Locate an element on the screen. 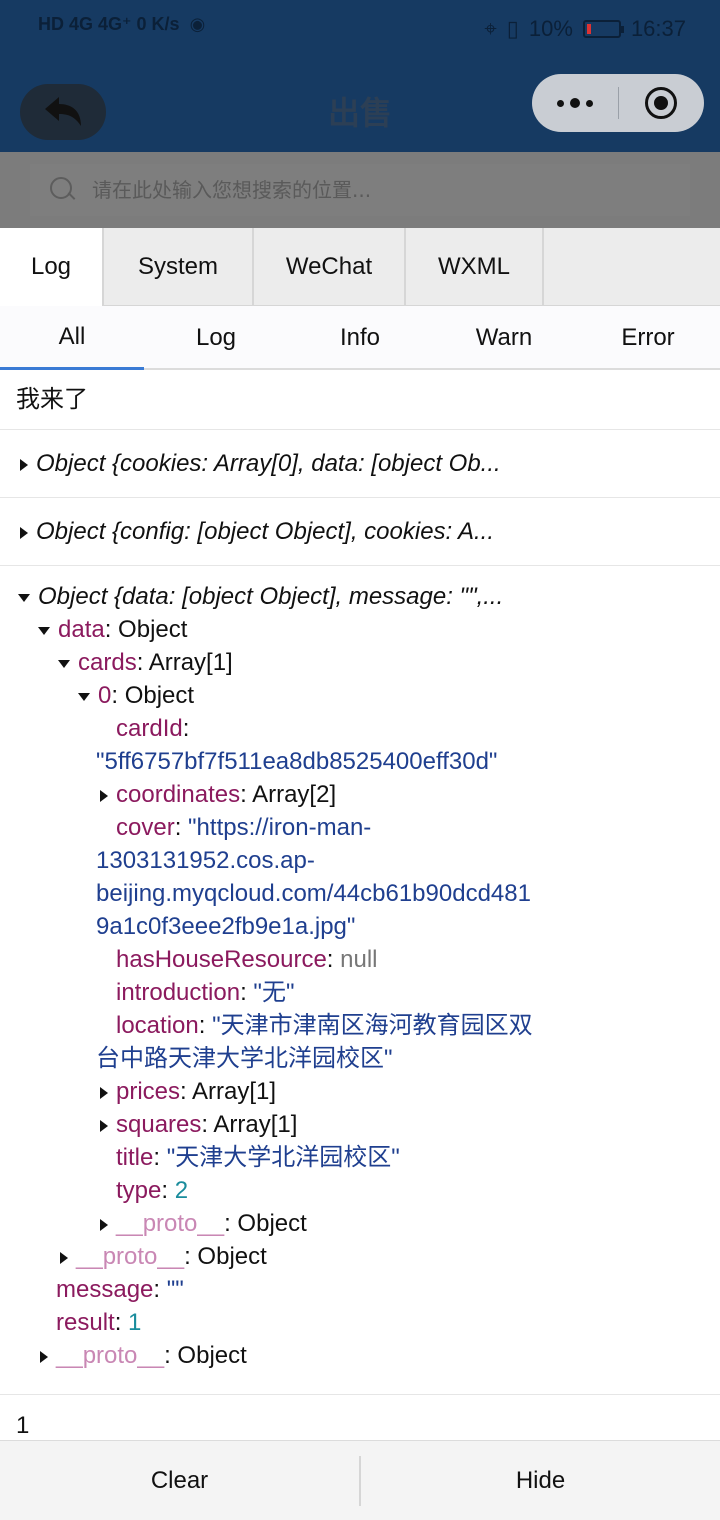 The width and height of the screenshot is (720, 1520). more-dots-icon is located at coordinates (560, 103).